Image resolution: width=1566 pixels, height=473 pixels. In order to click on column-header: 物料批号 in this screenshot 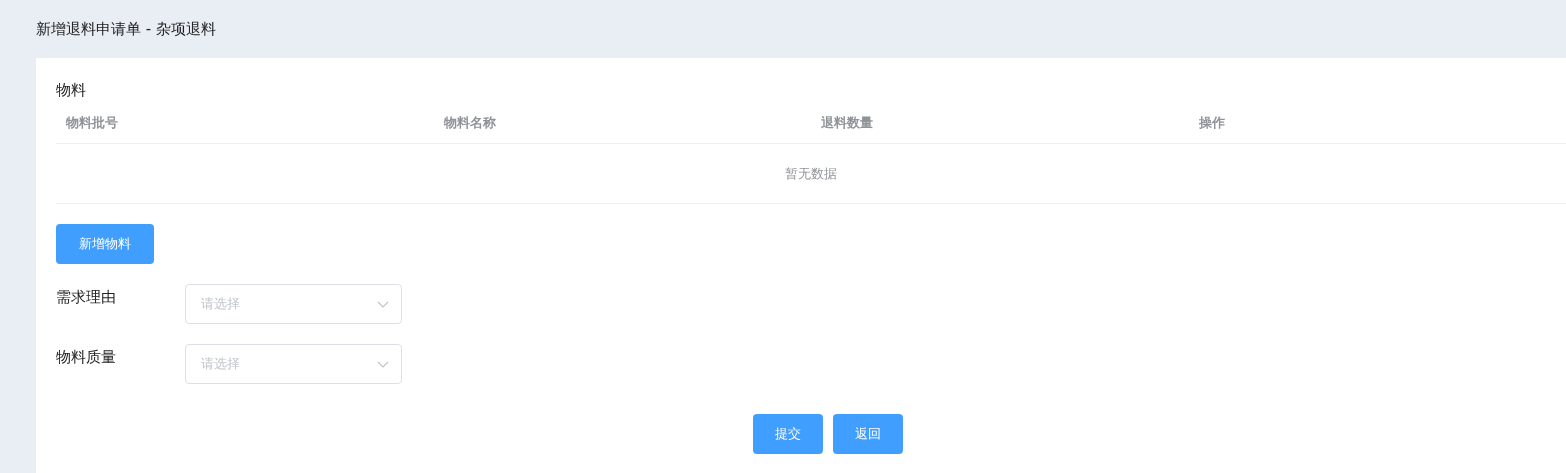, I will do `click(92, 122)`.